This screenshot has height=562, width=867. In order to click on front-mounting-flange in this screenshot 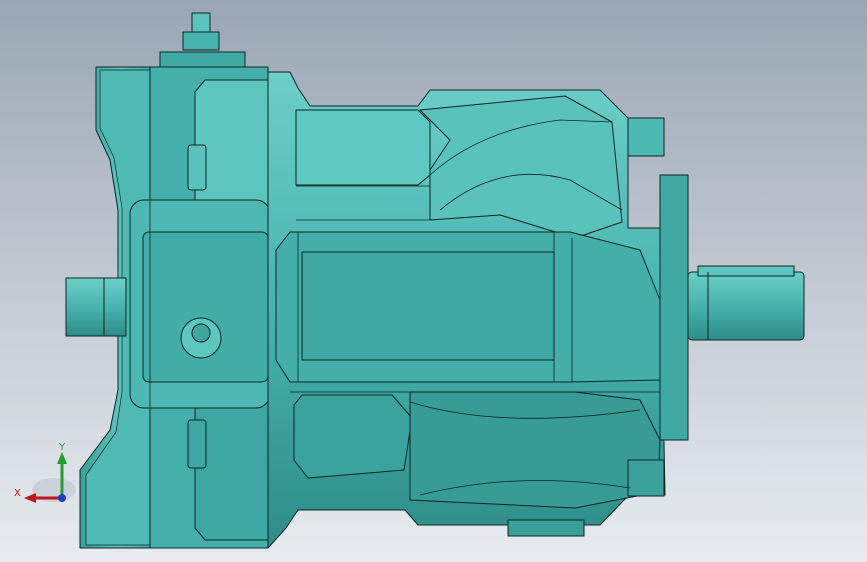, I will do `click(674, 307)`.